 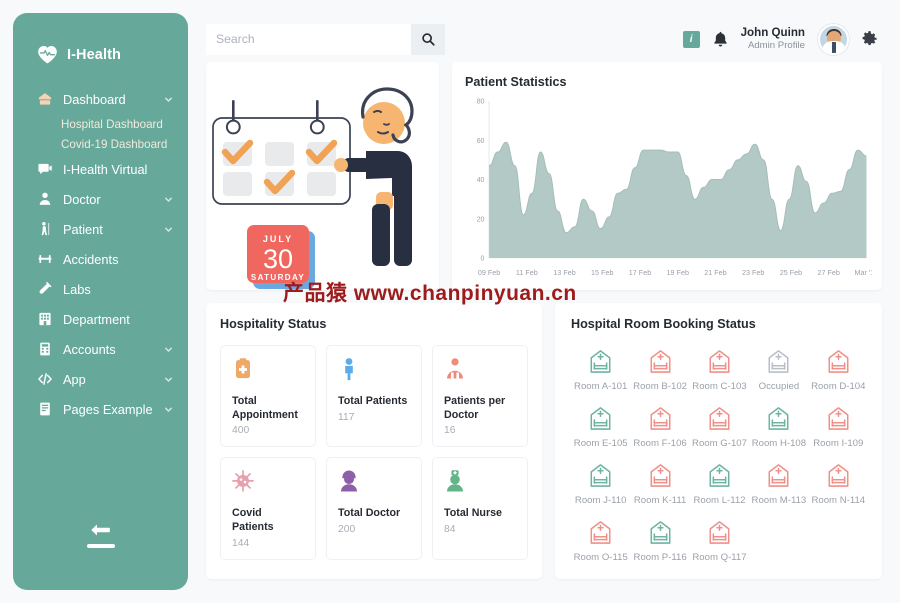 I want to click on hospitality-tile: Total Doctor 200, so click(x=374, y=508).